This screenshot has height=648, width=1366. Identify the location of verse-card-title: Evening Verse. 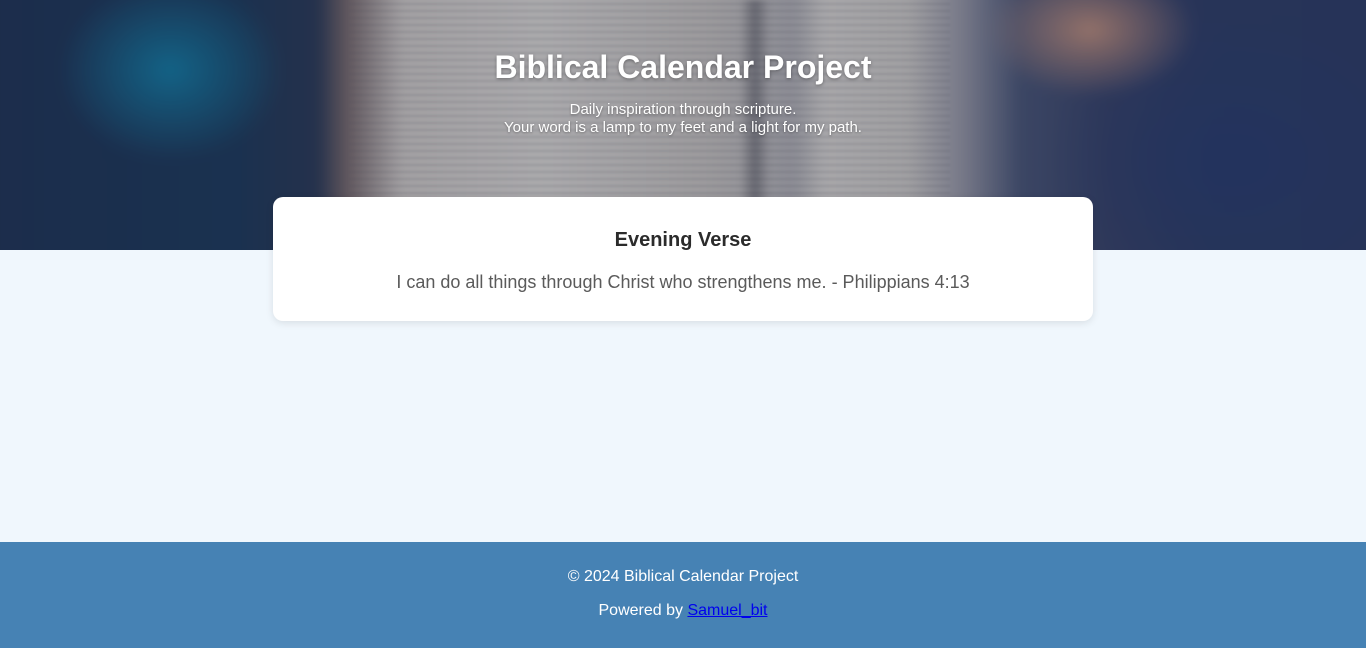
(683, 240).